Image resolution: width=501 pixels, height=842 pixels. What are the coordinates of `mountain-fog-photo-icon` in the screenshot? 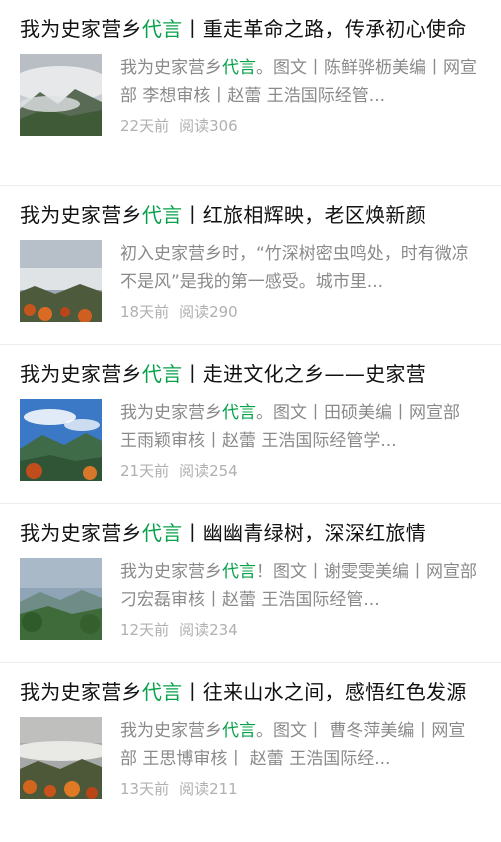 It's located at (61, 95).